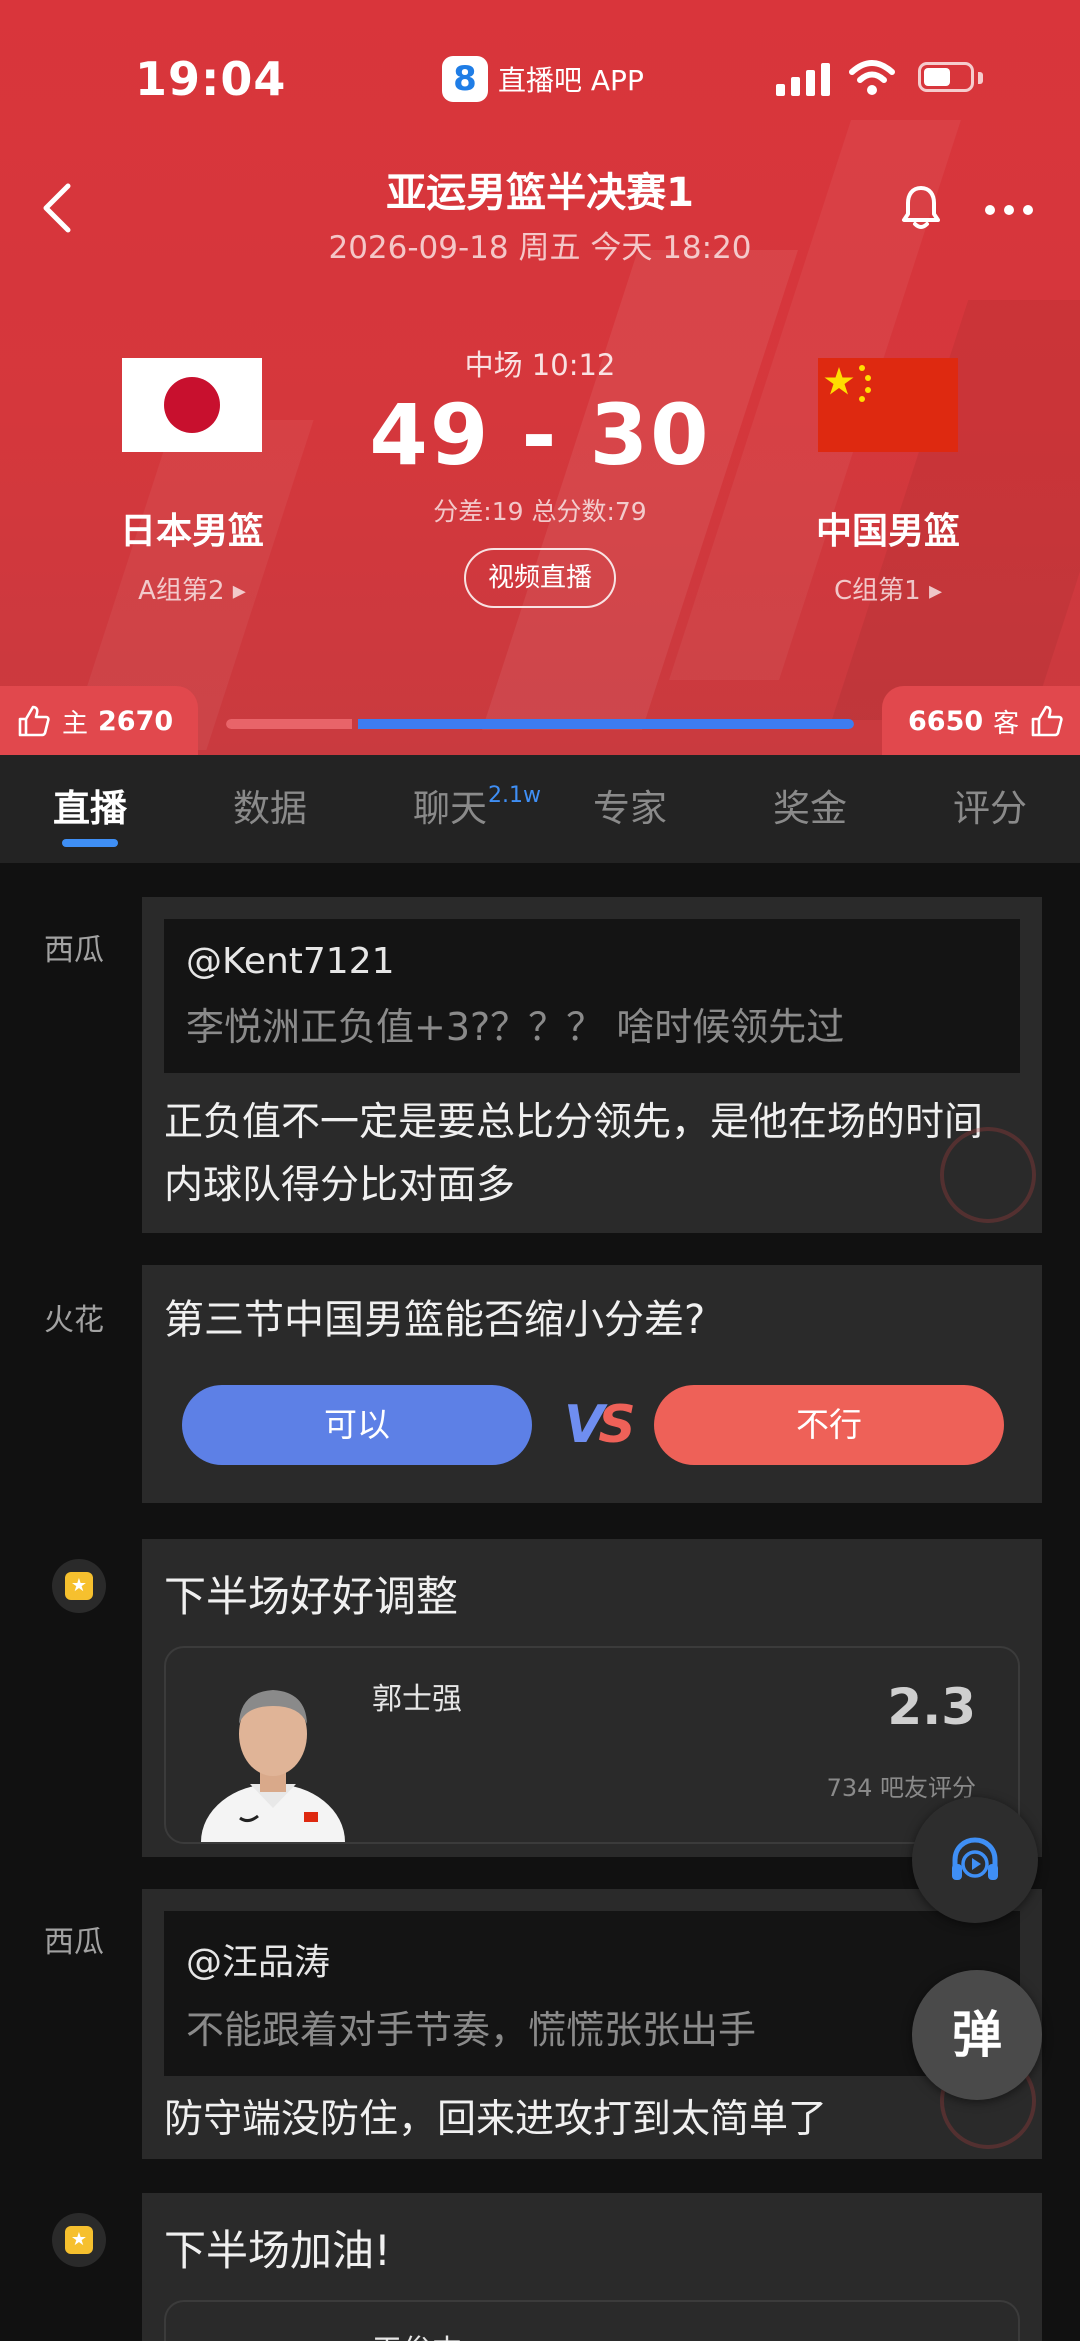 This screenshot has height=2341, width=1080. I want to click on app-name: 直播吧 APP, so click(571, 80).